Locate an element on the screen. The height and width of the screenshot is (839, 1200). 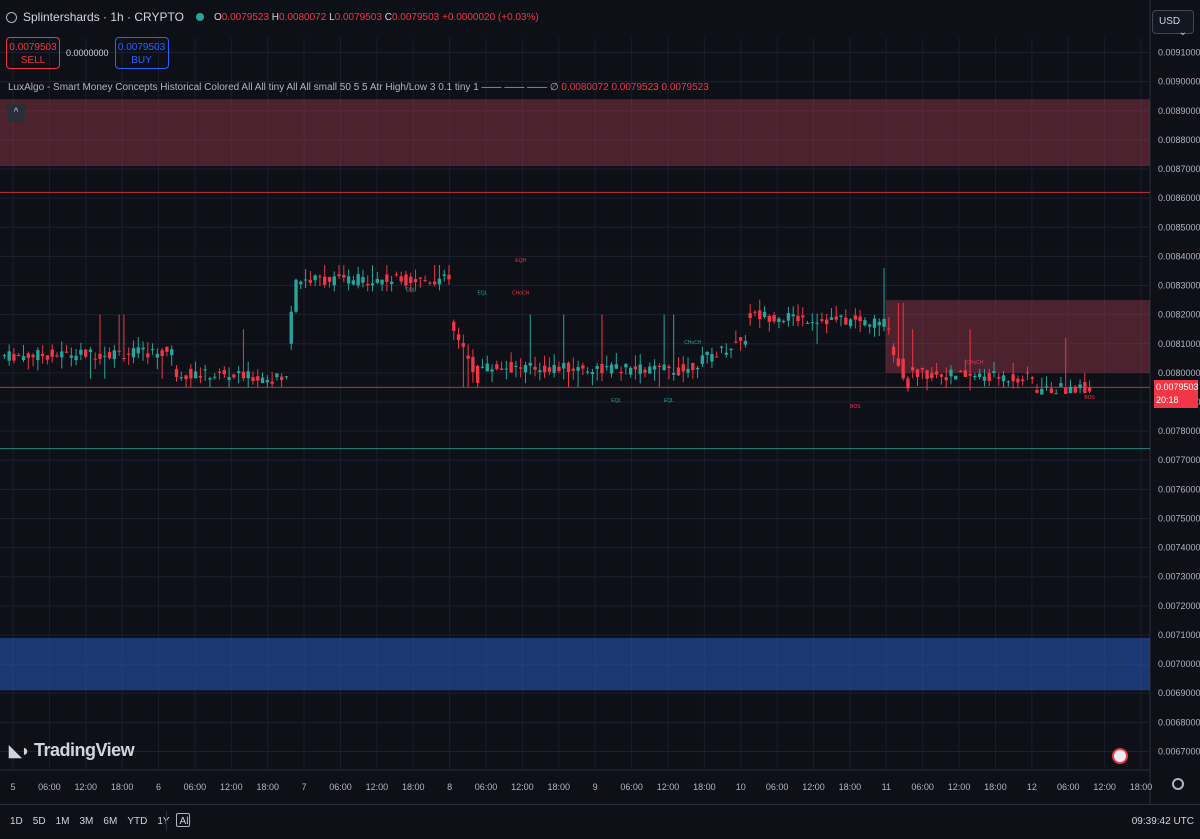
tradingview-logo: ◣◗ TradingView is located at coordinates (72, 750).